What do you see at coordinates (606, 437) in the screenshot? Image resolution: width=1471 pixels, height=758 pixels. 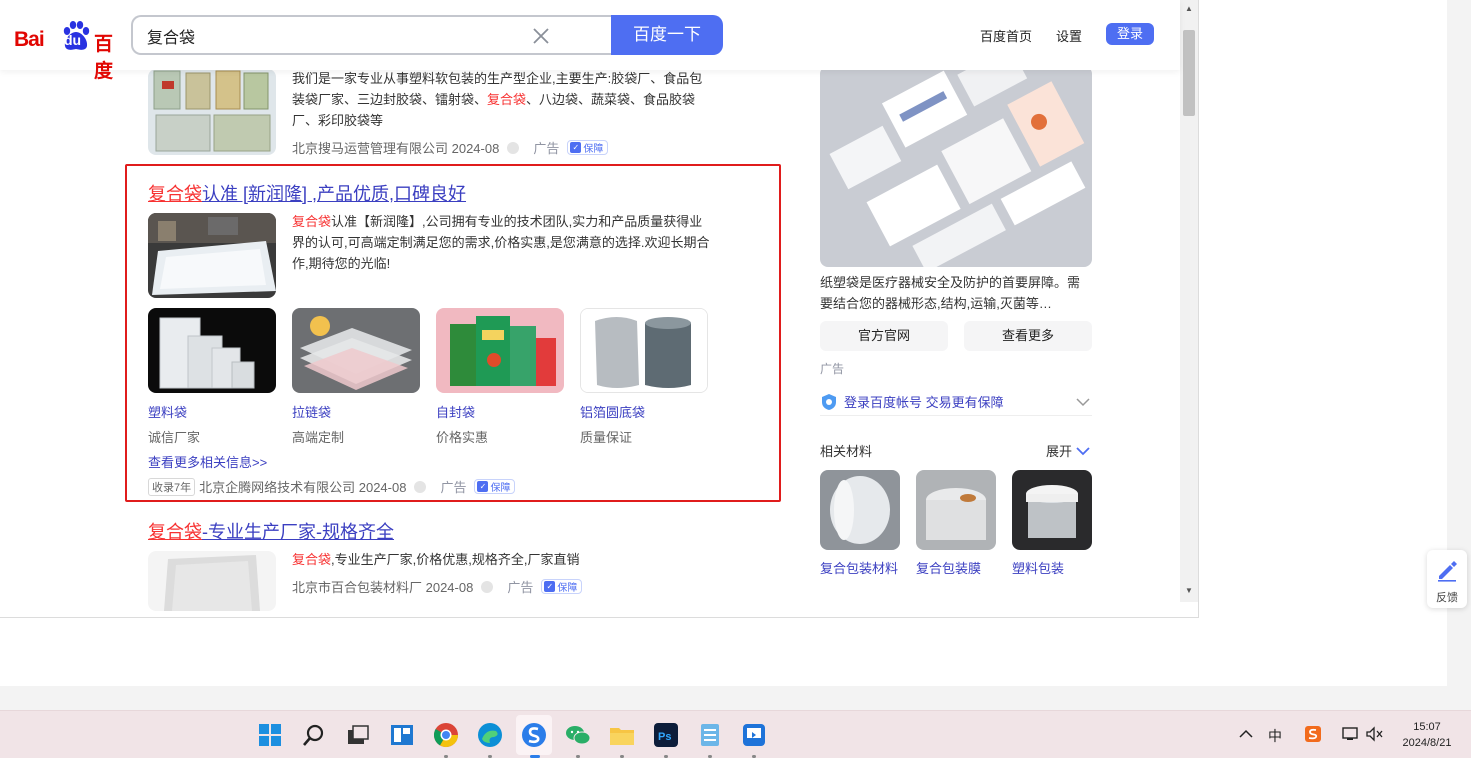 I see `product-subtitle: 质量保证` at bounding box center [606, 437].